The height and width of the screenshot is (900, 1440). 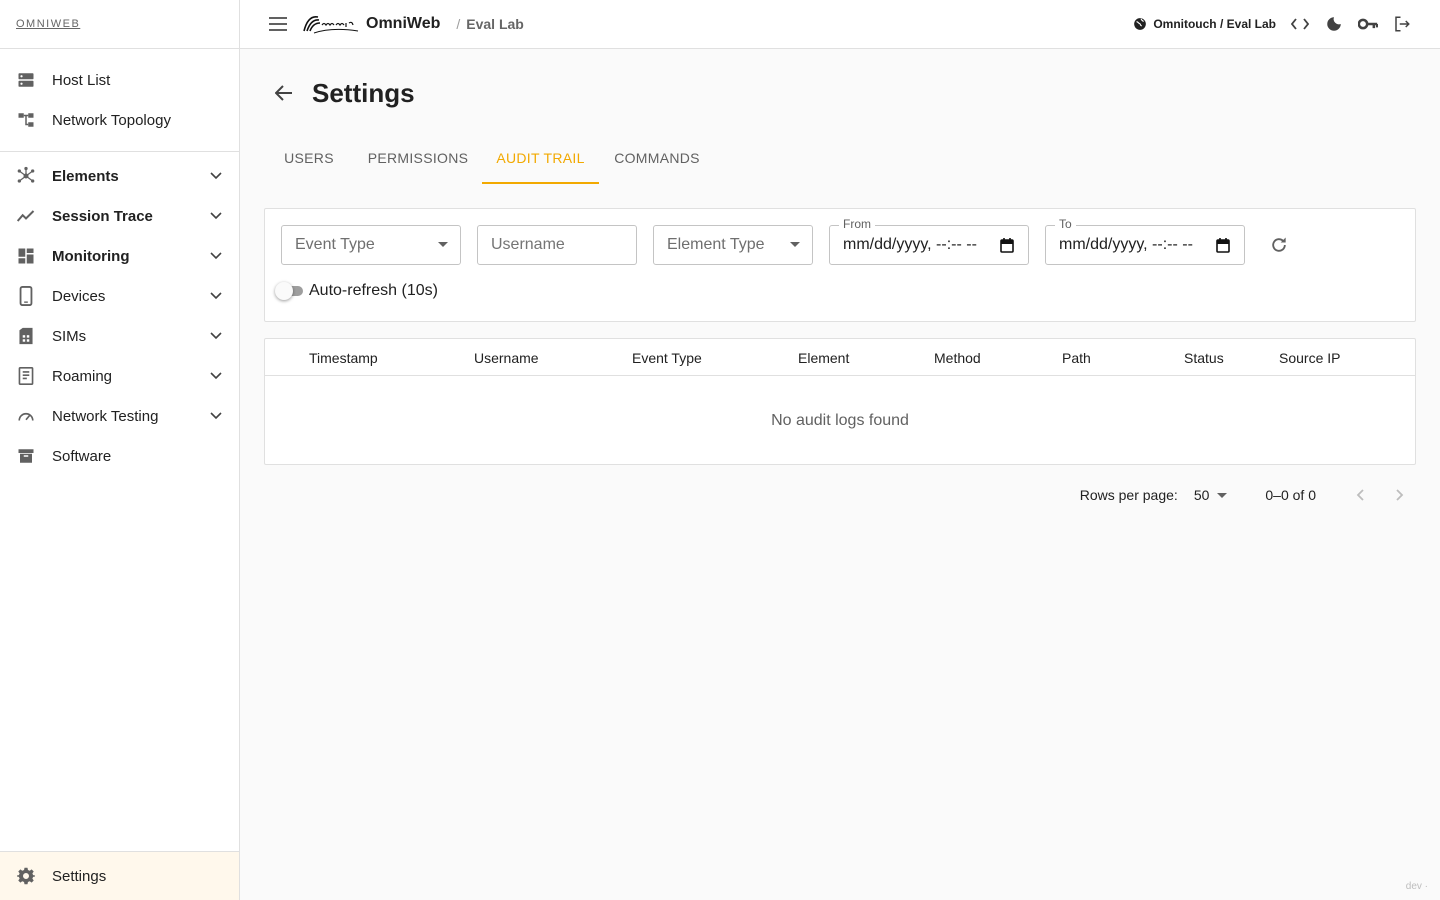 I want to click on sidebar-item-label: Host List, so click(x=81, y=80).